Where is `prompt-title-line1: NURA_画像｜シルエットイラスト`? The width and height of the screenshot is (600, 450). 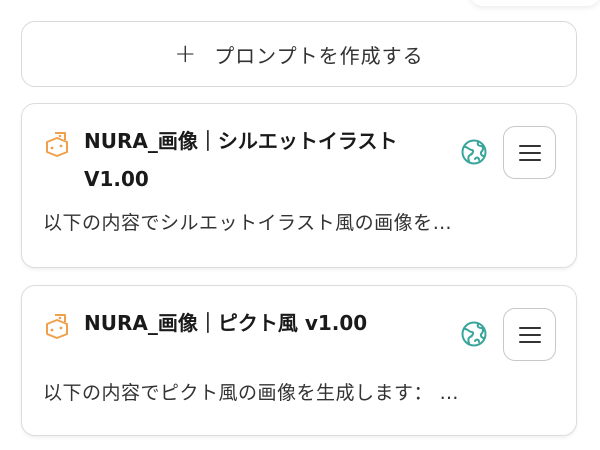
prompt-title-line1: NURA_画像｜シルエットイラスト is located at coordinates (241, 141).